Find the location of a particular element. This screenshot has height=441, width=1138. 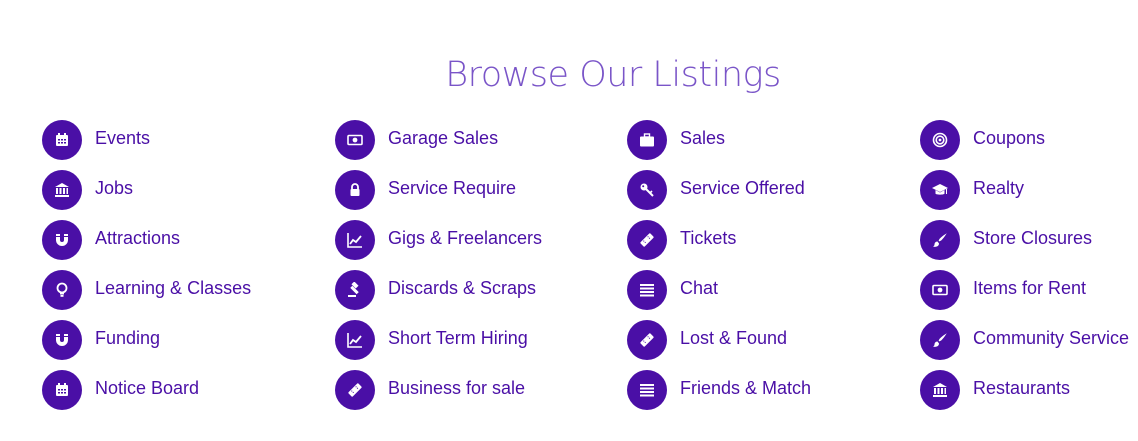

listing-service-require: Service Require is located at coordinates (481, 190).